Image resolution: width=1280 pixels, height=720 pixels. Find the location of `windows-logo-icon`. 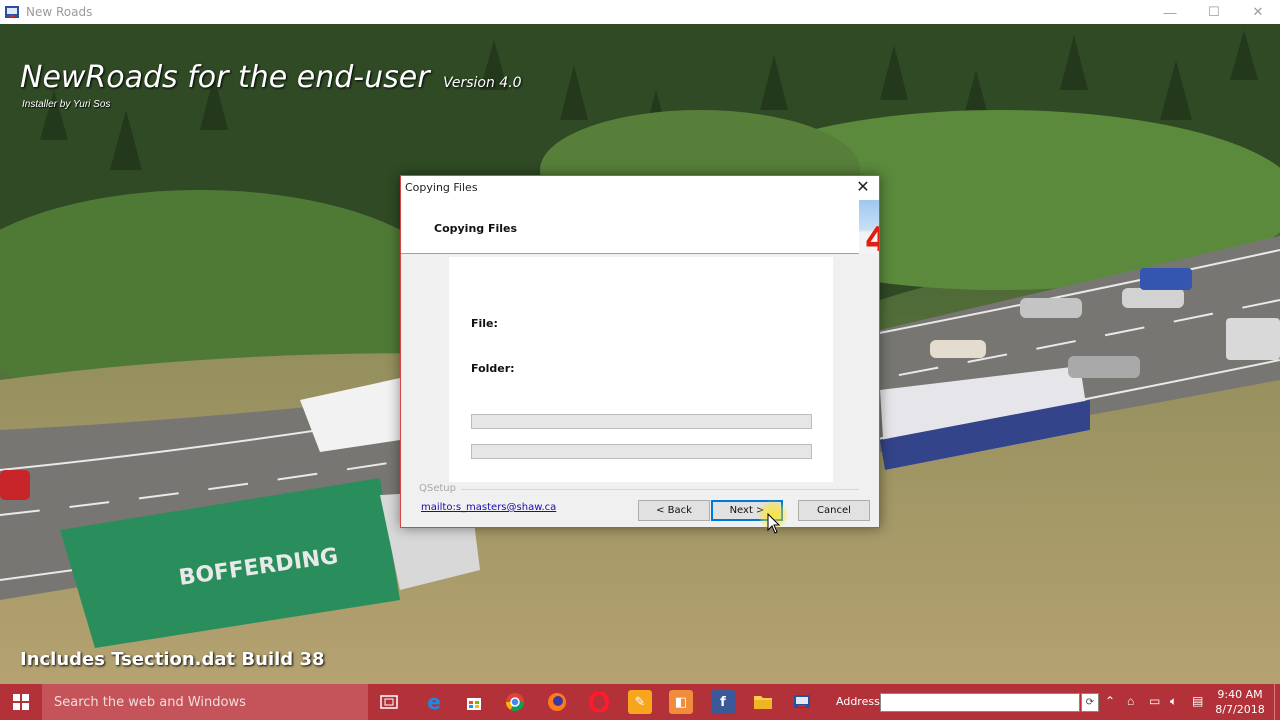

windows-logo-icon is located at coordinates (21, 702).